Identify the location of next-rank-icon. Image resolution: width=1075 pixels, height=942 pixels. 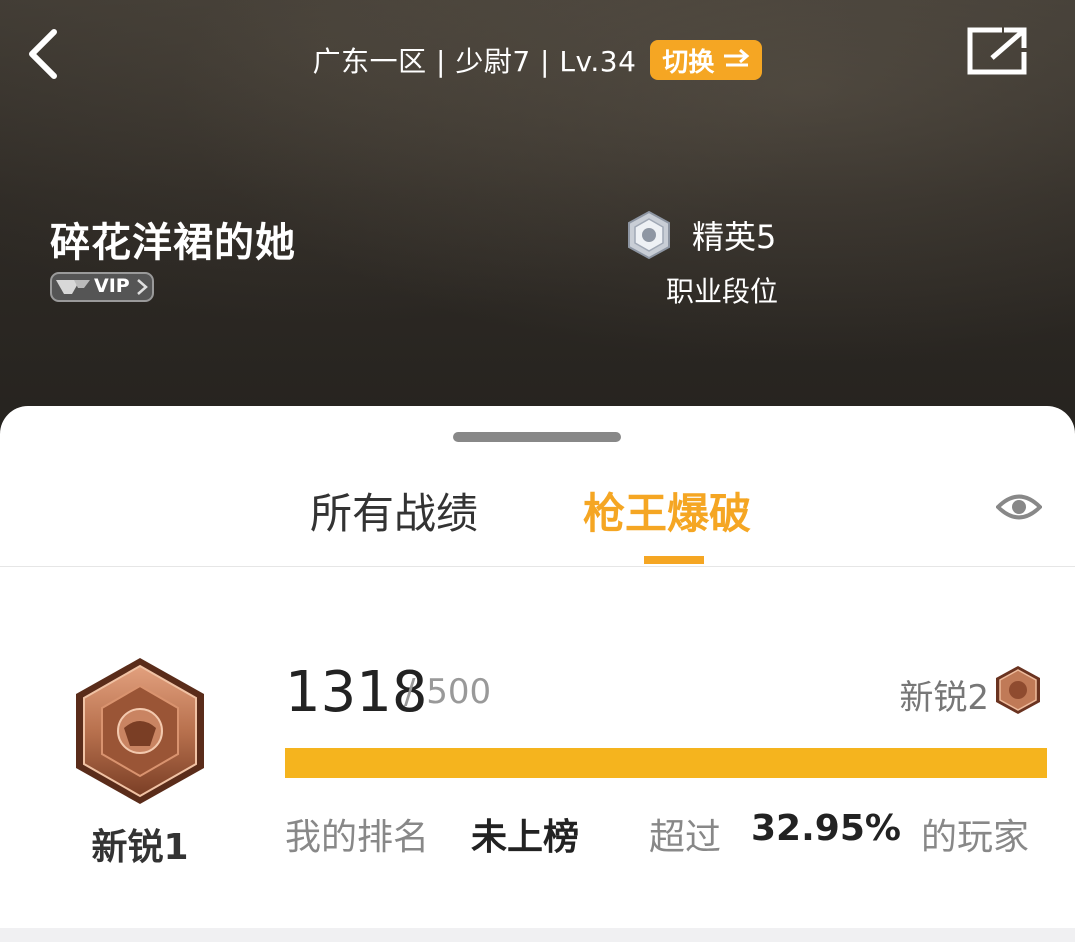
(1018, 690).